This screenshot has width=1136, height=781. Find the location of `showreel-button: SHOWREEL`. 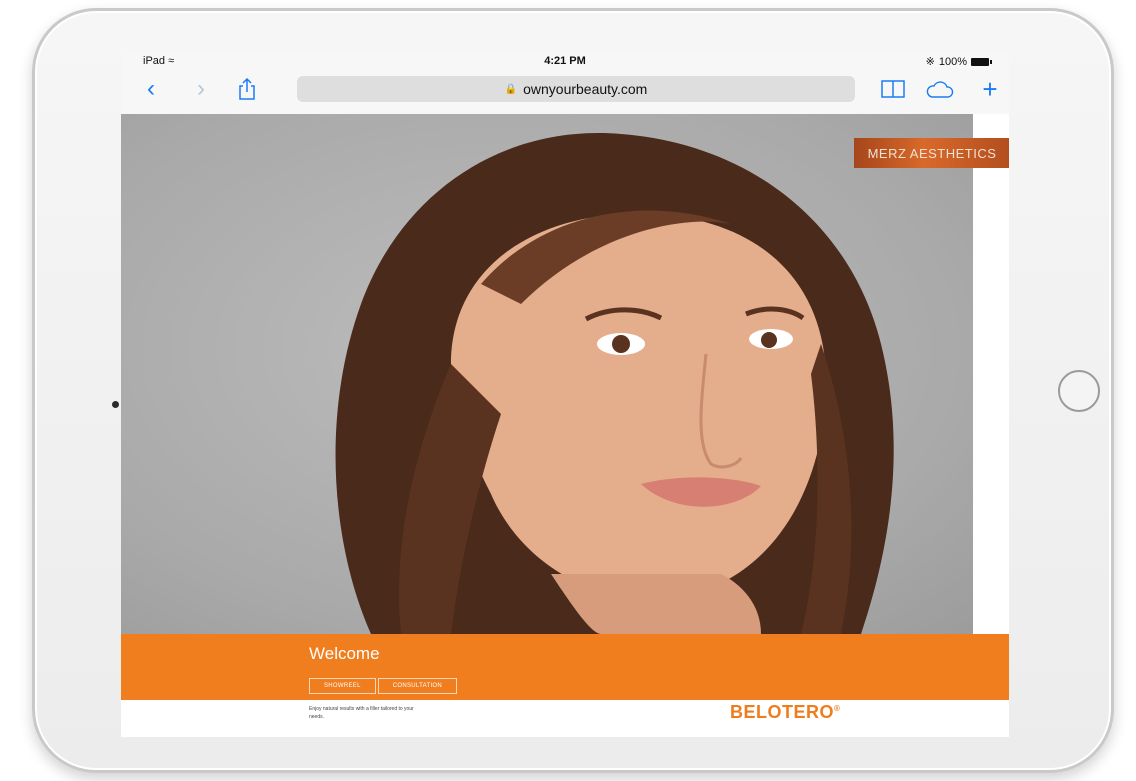

showreel-button: SHOWREEL is located at coordinates (342, 686).